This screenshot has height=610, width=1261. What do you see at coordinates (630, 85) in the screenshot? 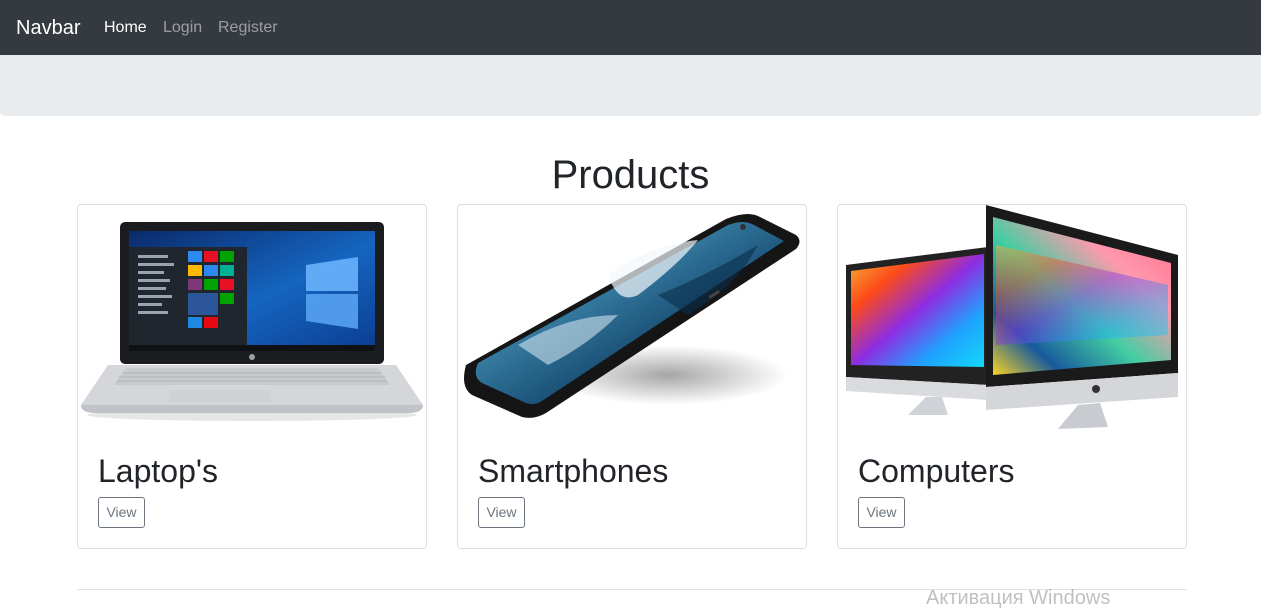
I see `jumbotron` at bounding box center [630, 85].